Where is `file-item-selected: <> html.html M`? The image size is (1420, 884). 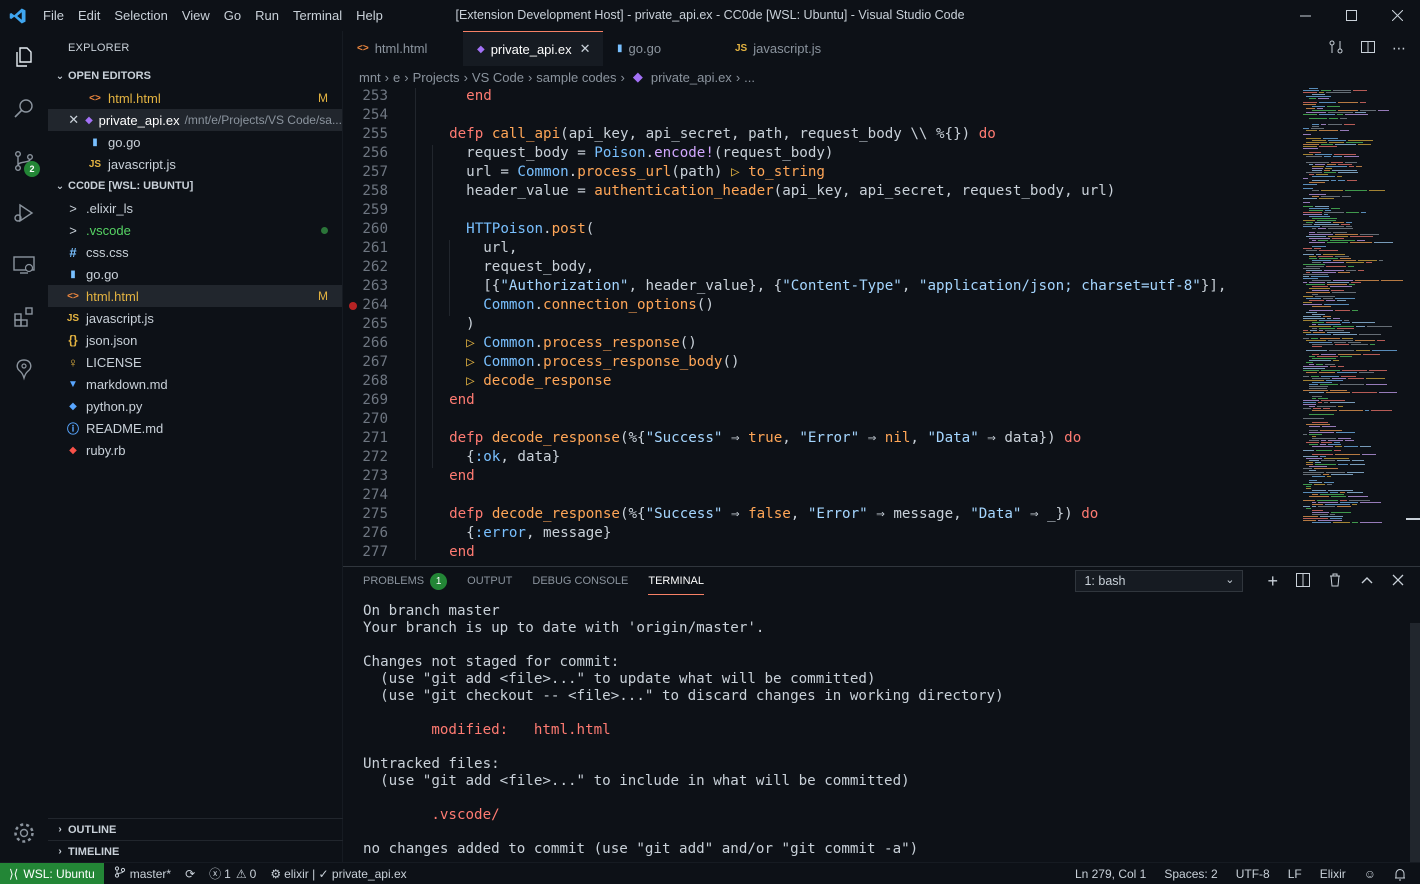
file-item-selected: <> html.html M is located at coordinates (195, 296).